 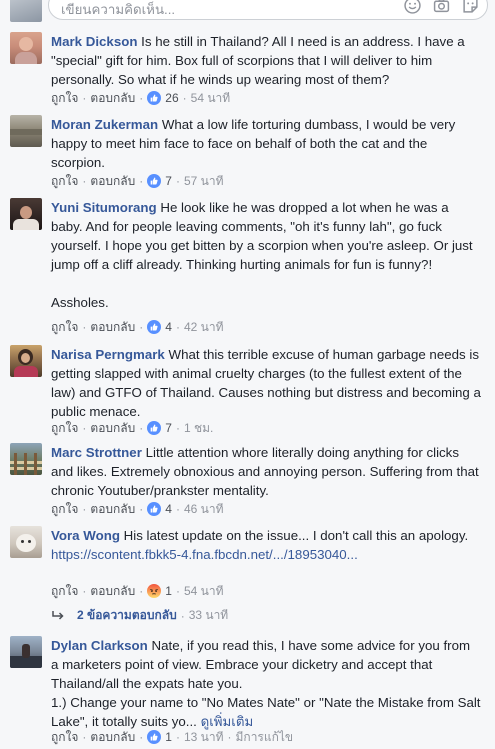 What do you see at coordinates (204, 181) in the screenshot?
I see `timestamp: 57 นาที` at bounding box center [204, 181].